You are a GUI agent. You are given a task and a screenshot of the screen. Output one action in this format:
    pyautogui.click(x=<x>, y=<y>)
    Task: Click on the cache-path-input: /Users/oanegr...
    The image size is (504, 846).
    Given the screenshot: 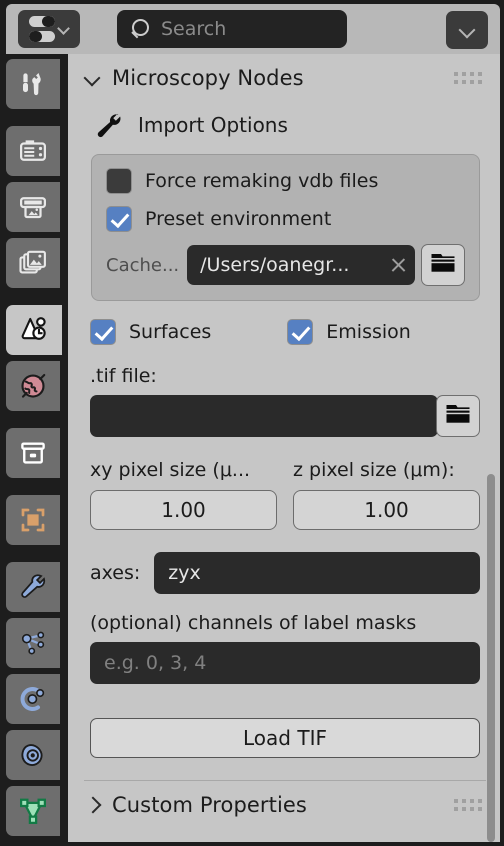 What is the action you would take?
    pyautogui.click(x=301, y=265)
    